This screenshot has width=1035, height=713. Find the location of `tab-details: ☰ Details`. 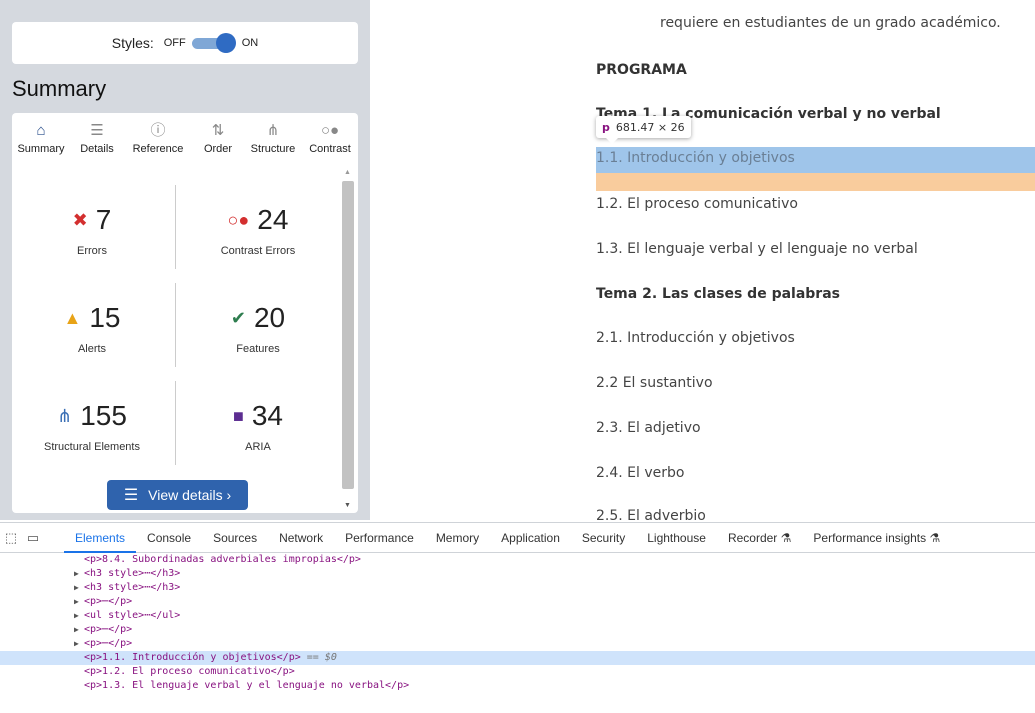

tab-details: ☰ Details is located at coordinates (97, 141).